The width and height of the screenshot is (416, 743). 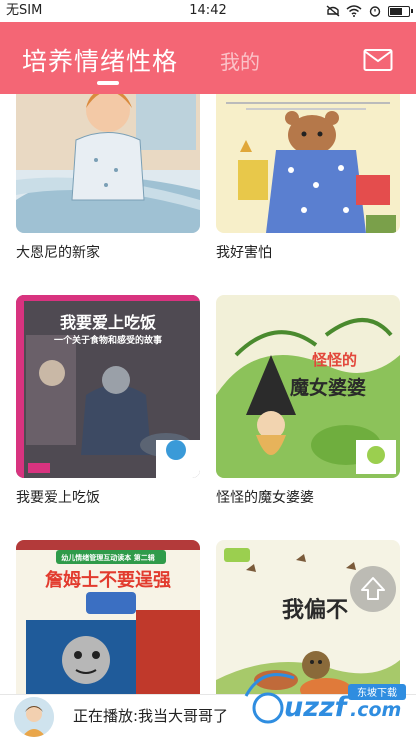 I want to click on book-cover: 怪怪的 魔女婆婆, so click(x=308, y=386).